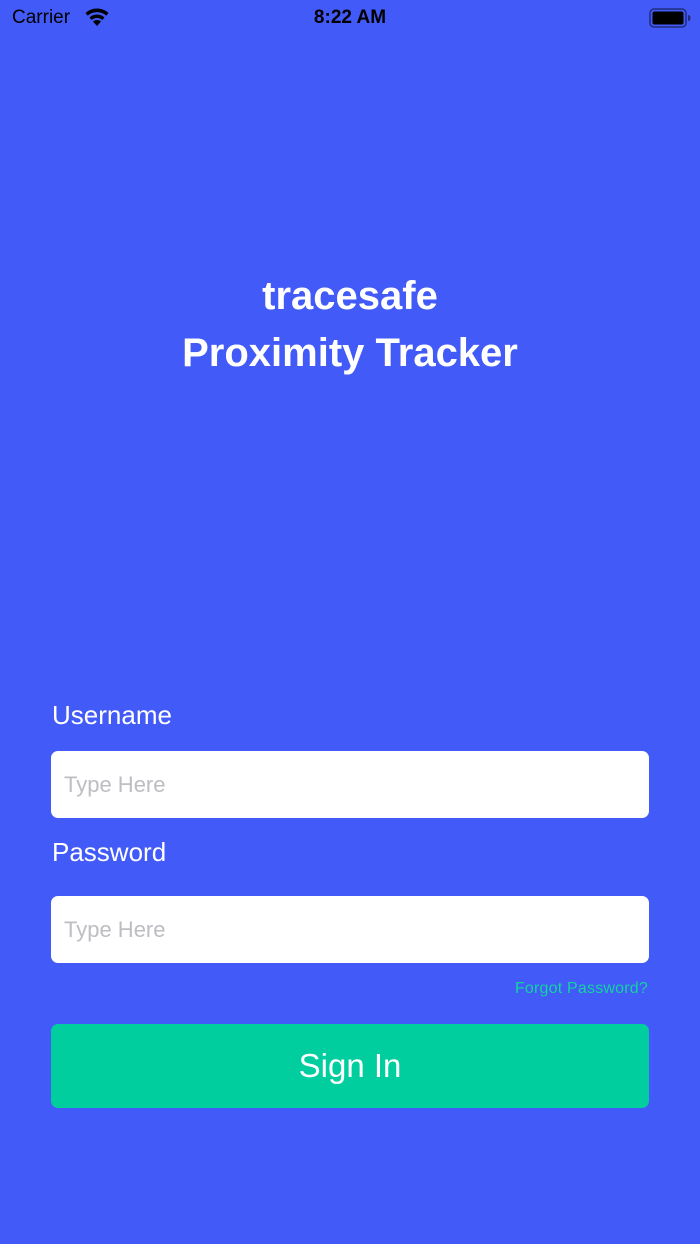 The width and height of the screenshot is (700, 1244). I want to click on username-label: Username, so click(112, 715).